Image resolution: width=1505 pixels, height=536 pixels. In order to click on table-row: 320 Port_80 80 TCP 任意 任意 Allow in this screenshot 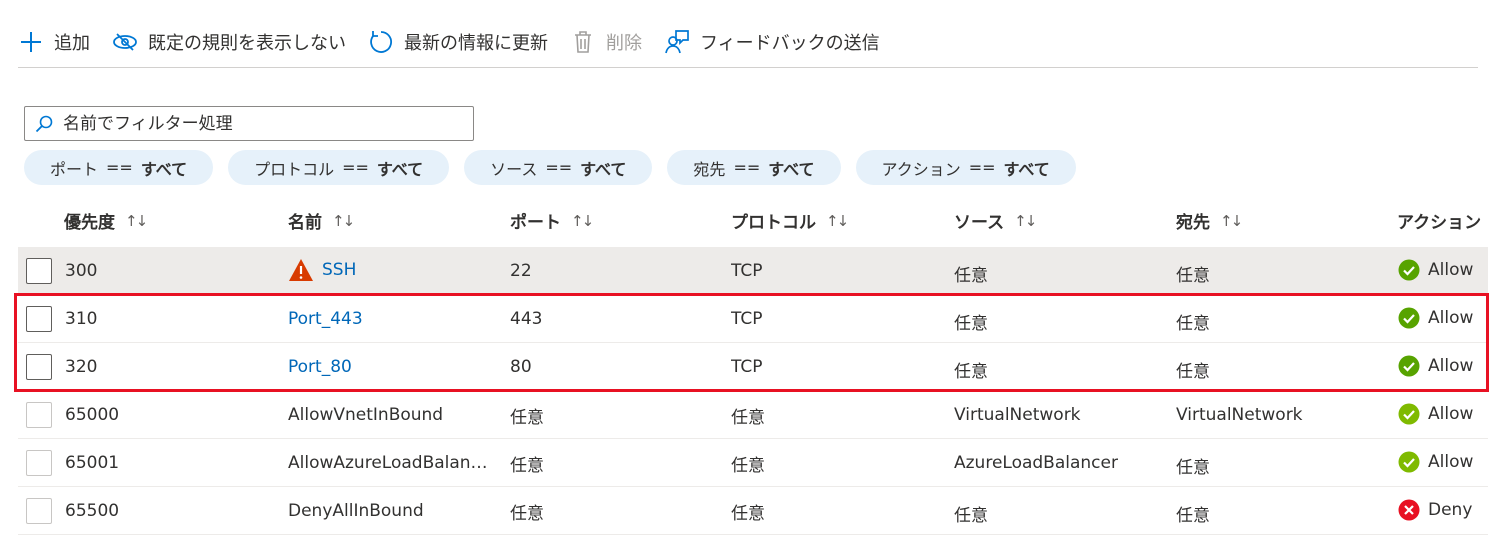, I will do `click(753, 367)`.